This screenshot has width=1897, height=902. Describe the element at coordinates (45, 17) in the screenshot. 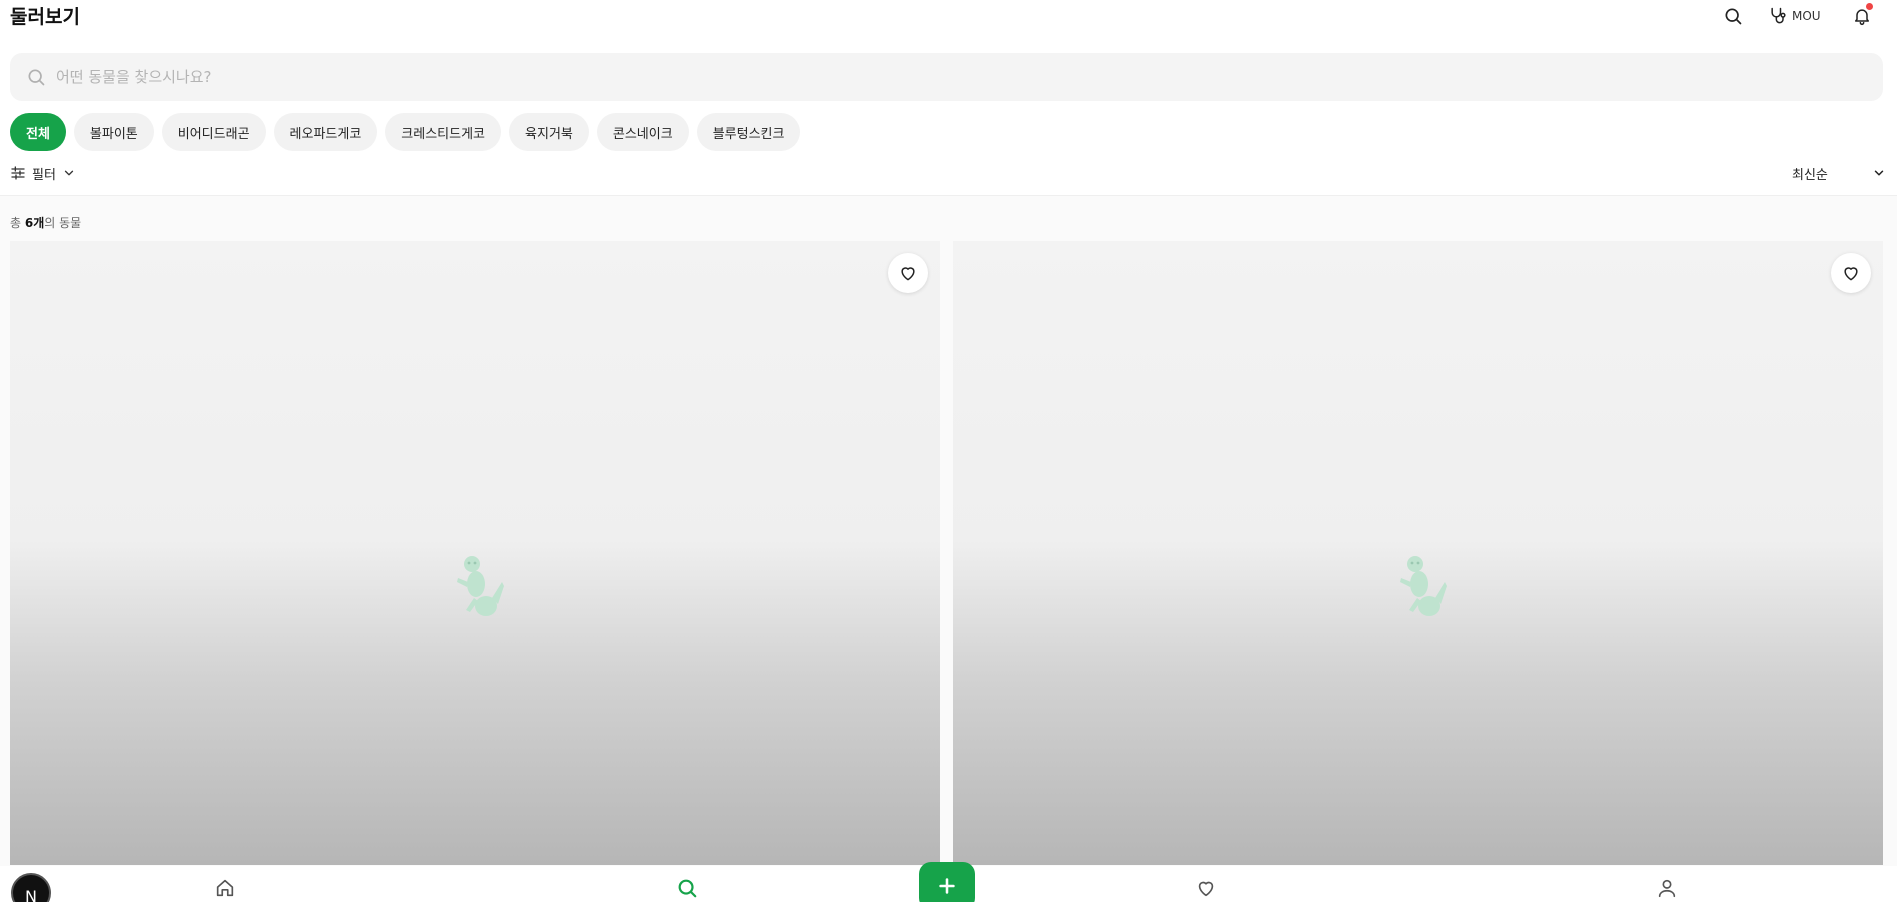

I see `page-title: 둘러보기` at that location.